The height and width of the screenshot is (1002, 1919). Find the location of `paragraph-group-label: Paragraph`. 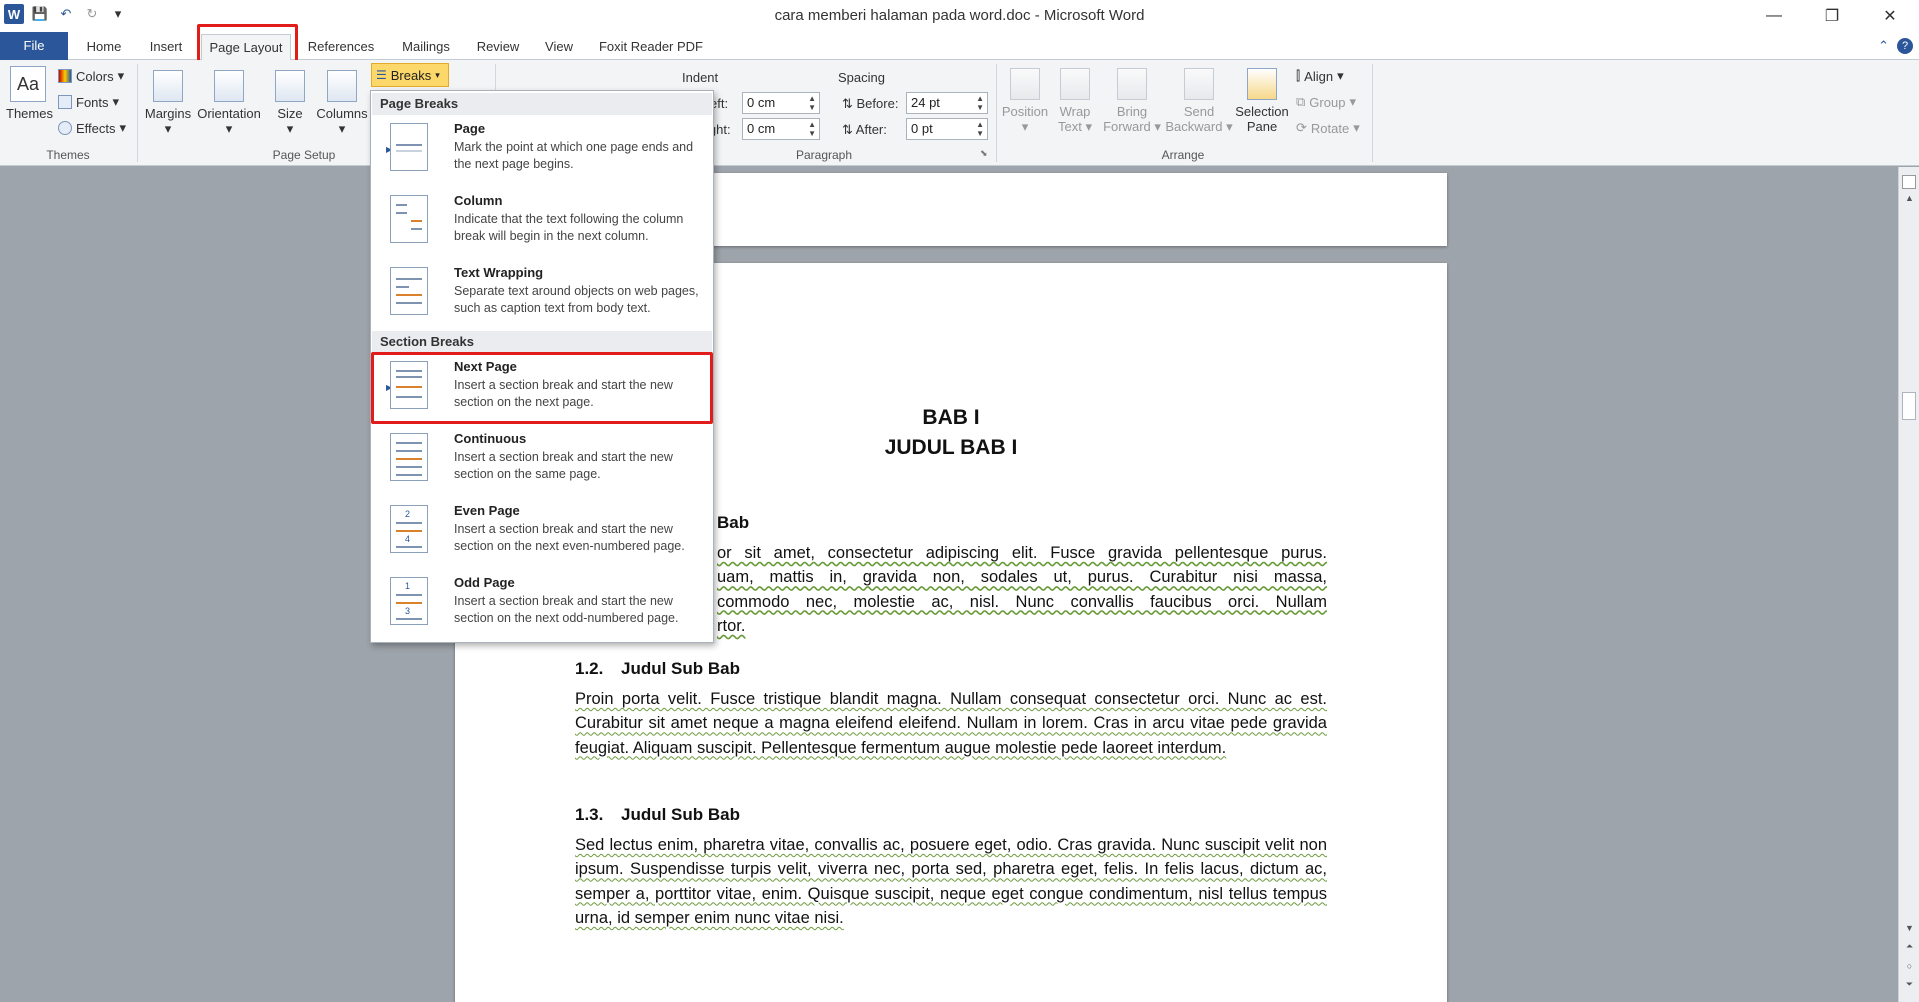

paragraph-group-label: Paragraph is located at coordinates (824, 155).